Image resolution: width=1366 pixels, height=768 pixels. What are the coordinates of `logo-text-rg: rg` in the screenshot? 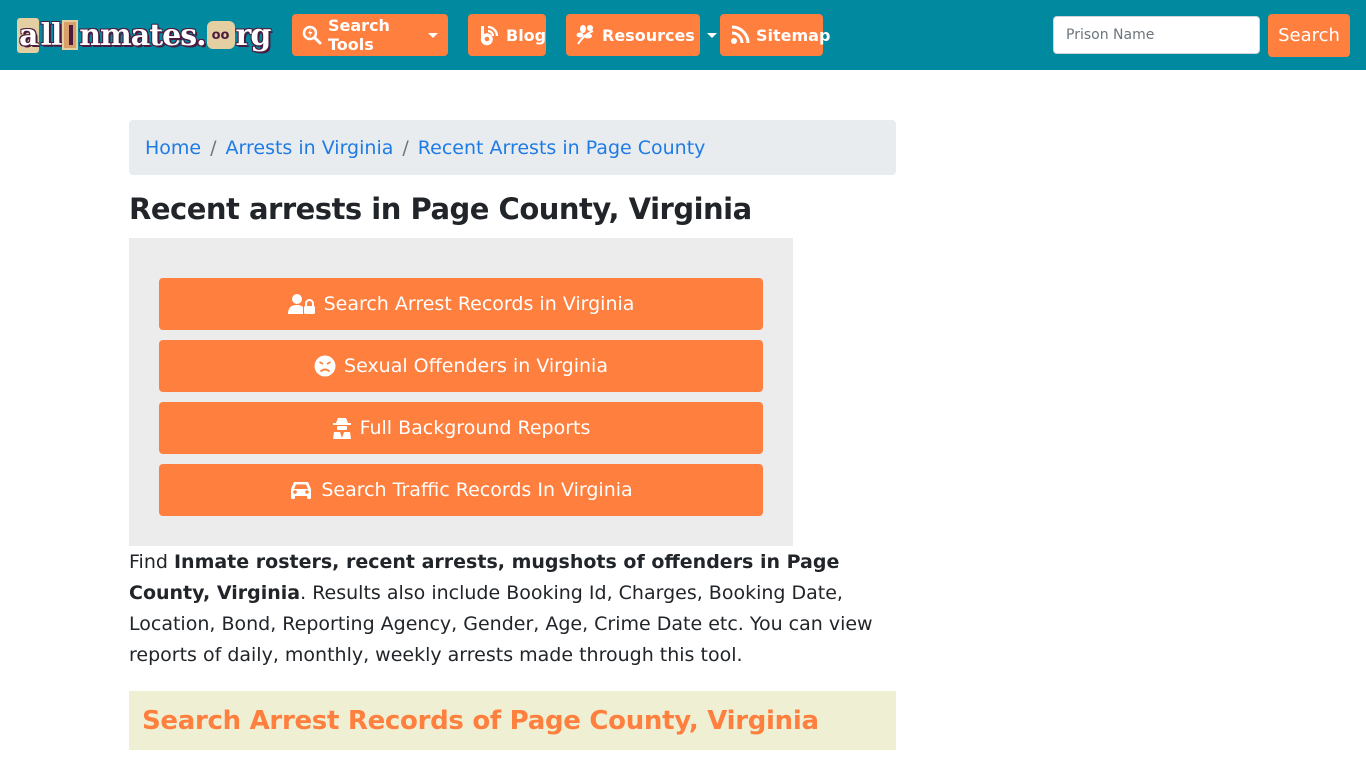 It's located at (253, 35).